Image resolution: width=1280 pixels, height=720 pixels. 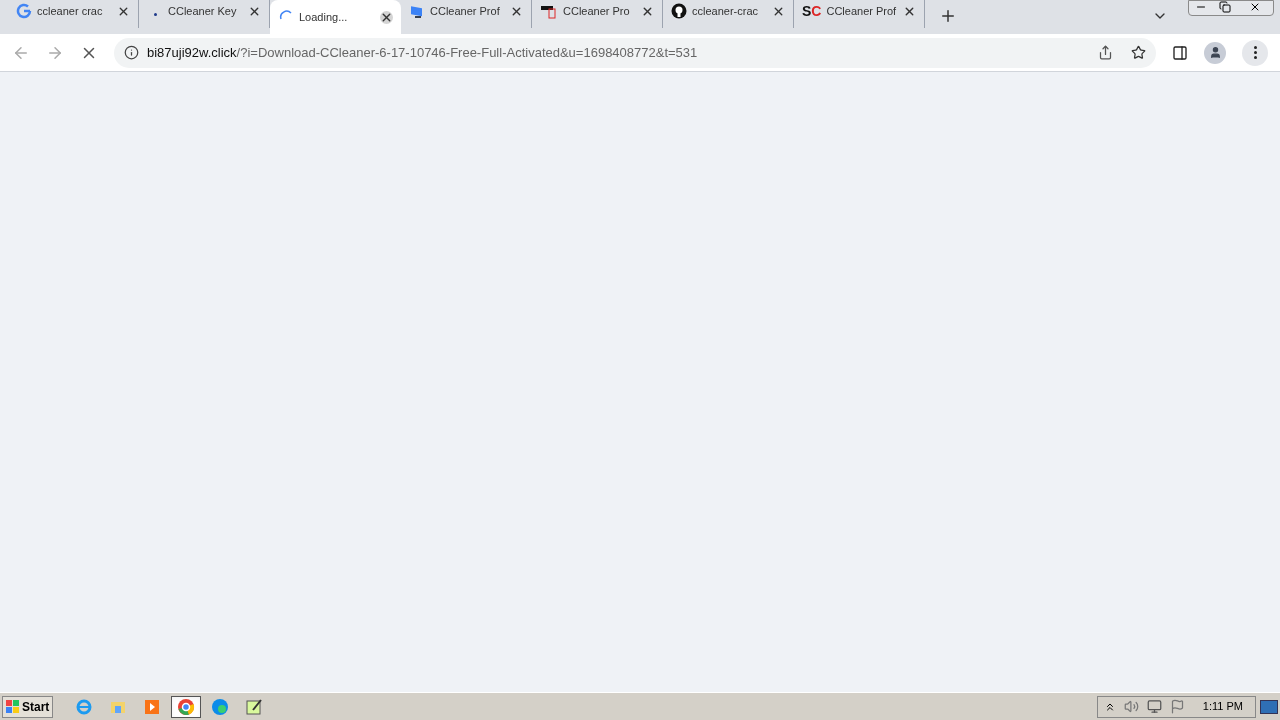 What do you see at coordinates (417, 11) in the screenshot?
I see `monitor-icon` at bounding box center [417, 11].